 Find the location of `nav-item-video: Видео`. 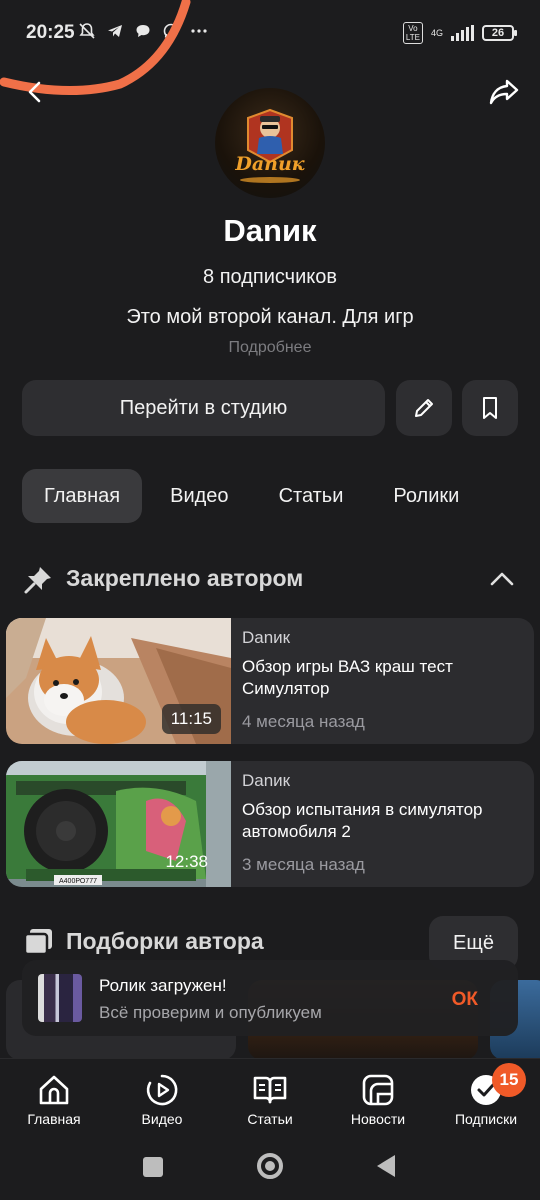

nav-item-video: Видео is located at coordinates (162, 1098).